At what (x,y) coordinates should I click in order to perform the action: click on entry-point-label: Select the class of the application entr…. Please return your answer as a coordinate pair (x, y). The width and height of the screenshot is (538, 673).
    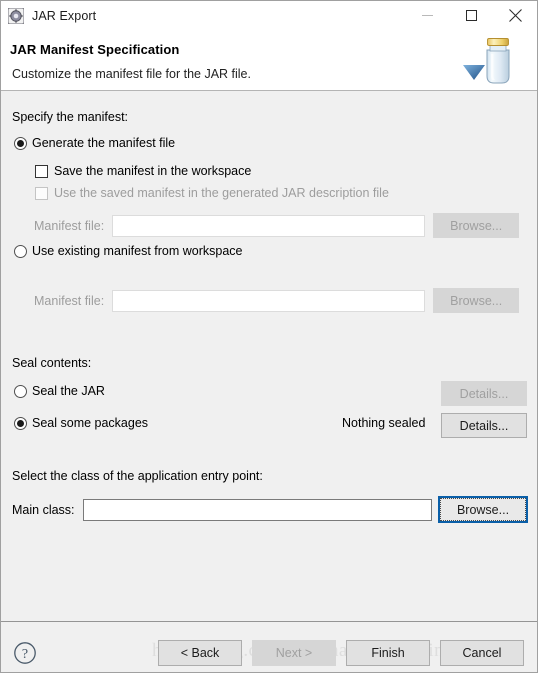
    Looking at the image, I should click on (137, 476).